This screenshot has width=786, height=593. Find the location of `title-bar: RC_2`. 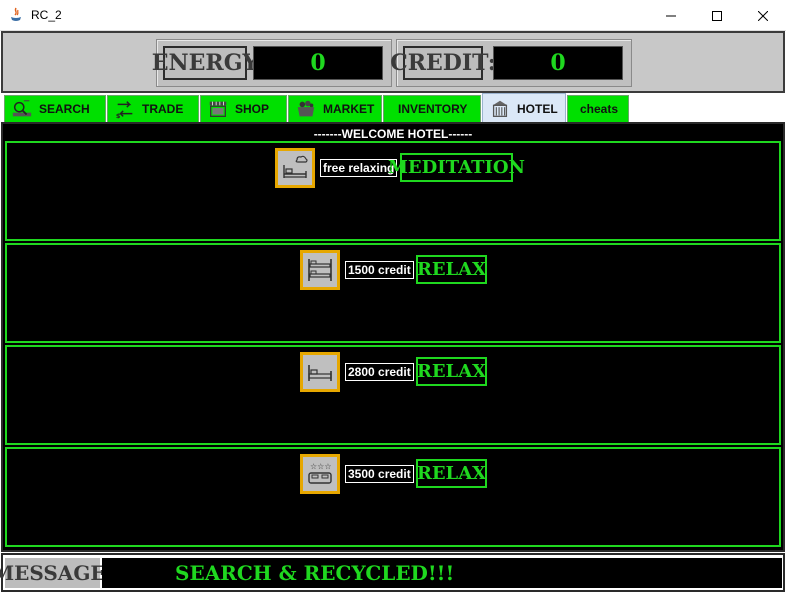

title-bar: RC_2 is located at coordinates (393, 15).